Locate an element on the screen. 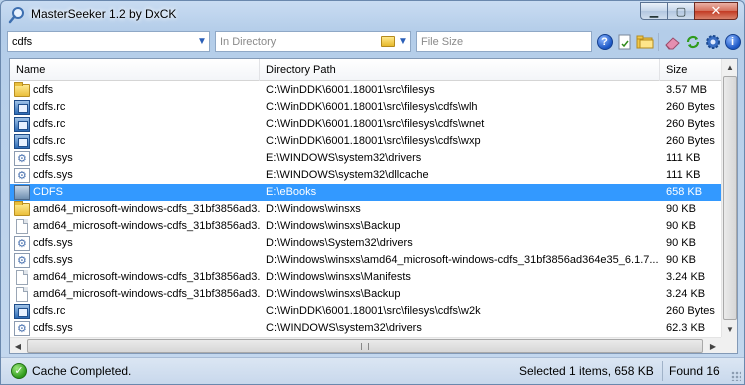  minimize-button: ▁ is located at coordinates (653, 11).